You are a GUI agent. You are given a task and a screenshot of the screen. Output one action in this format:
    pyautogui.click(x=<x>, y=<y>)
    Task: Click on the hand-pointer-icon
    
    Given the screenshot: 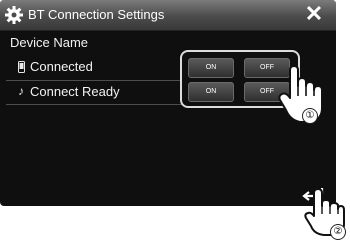 What is the action you would take?
    pyautogui.click(x=300, y=94)
    